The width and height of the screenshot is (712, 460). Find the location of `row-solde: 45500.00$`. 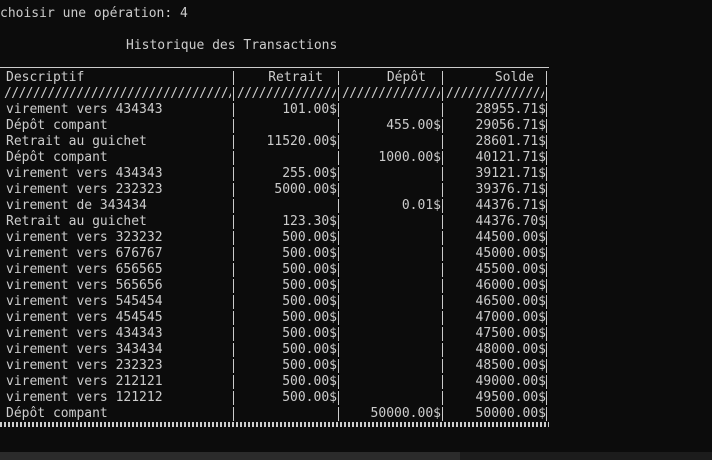

row-solde: 45500.00$ is located at coordinates (510, 269).